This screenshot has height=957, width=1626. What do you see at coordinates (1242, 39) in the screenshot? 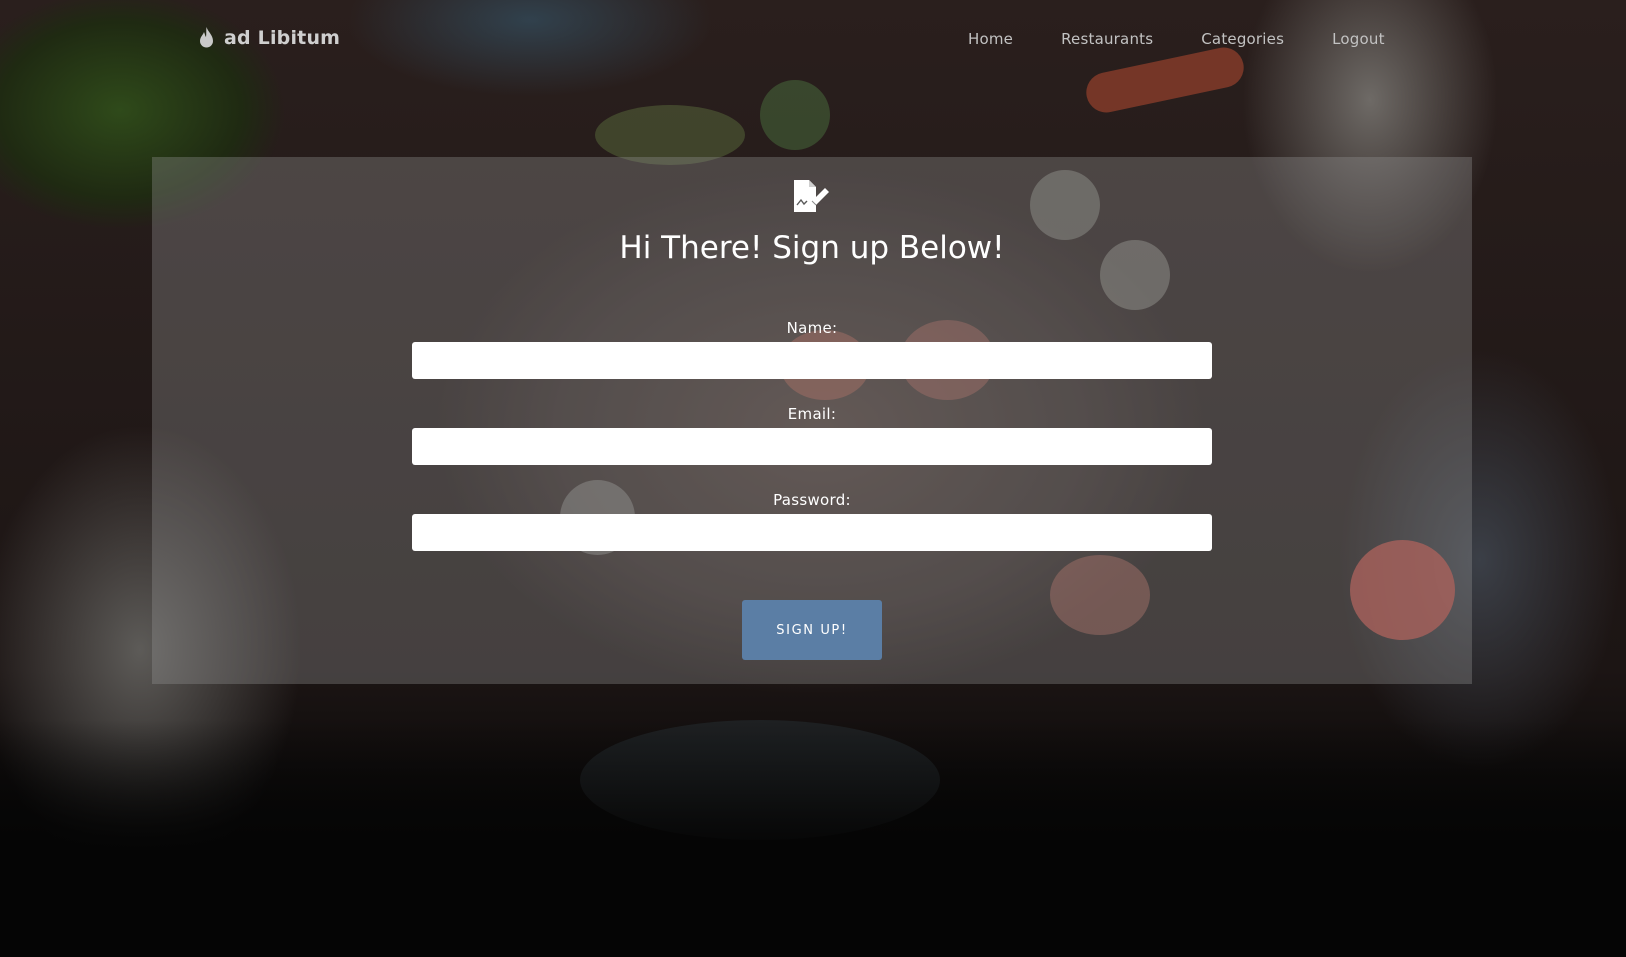
I see `nav-link-categories: Categories` at bounding box center [1242, 39].